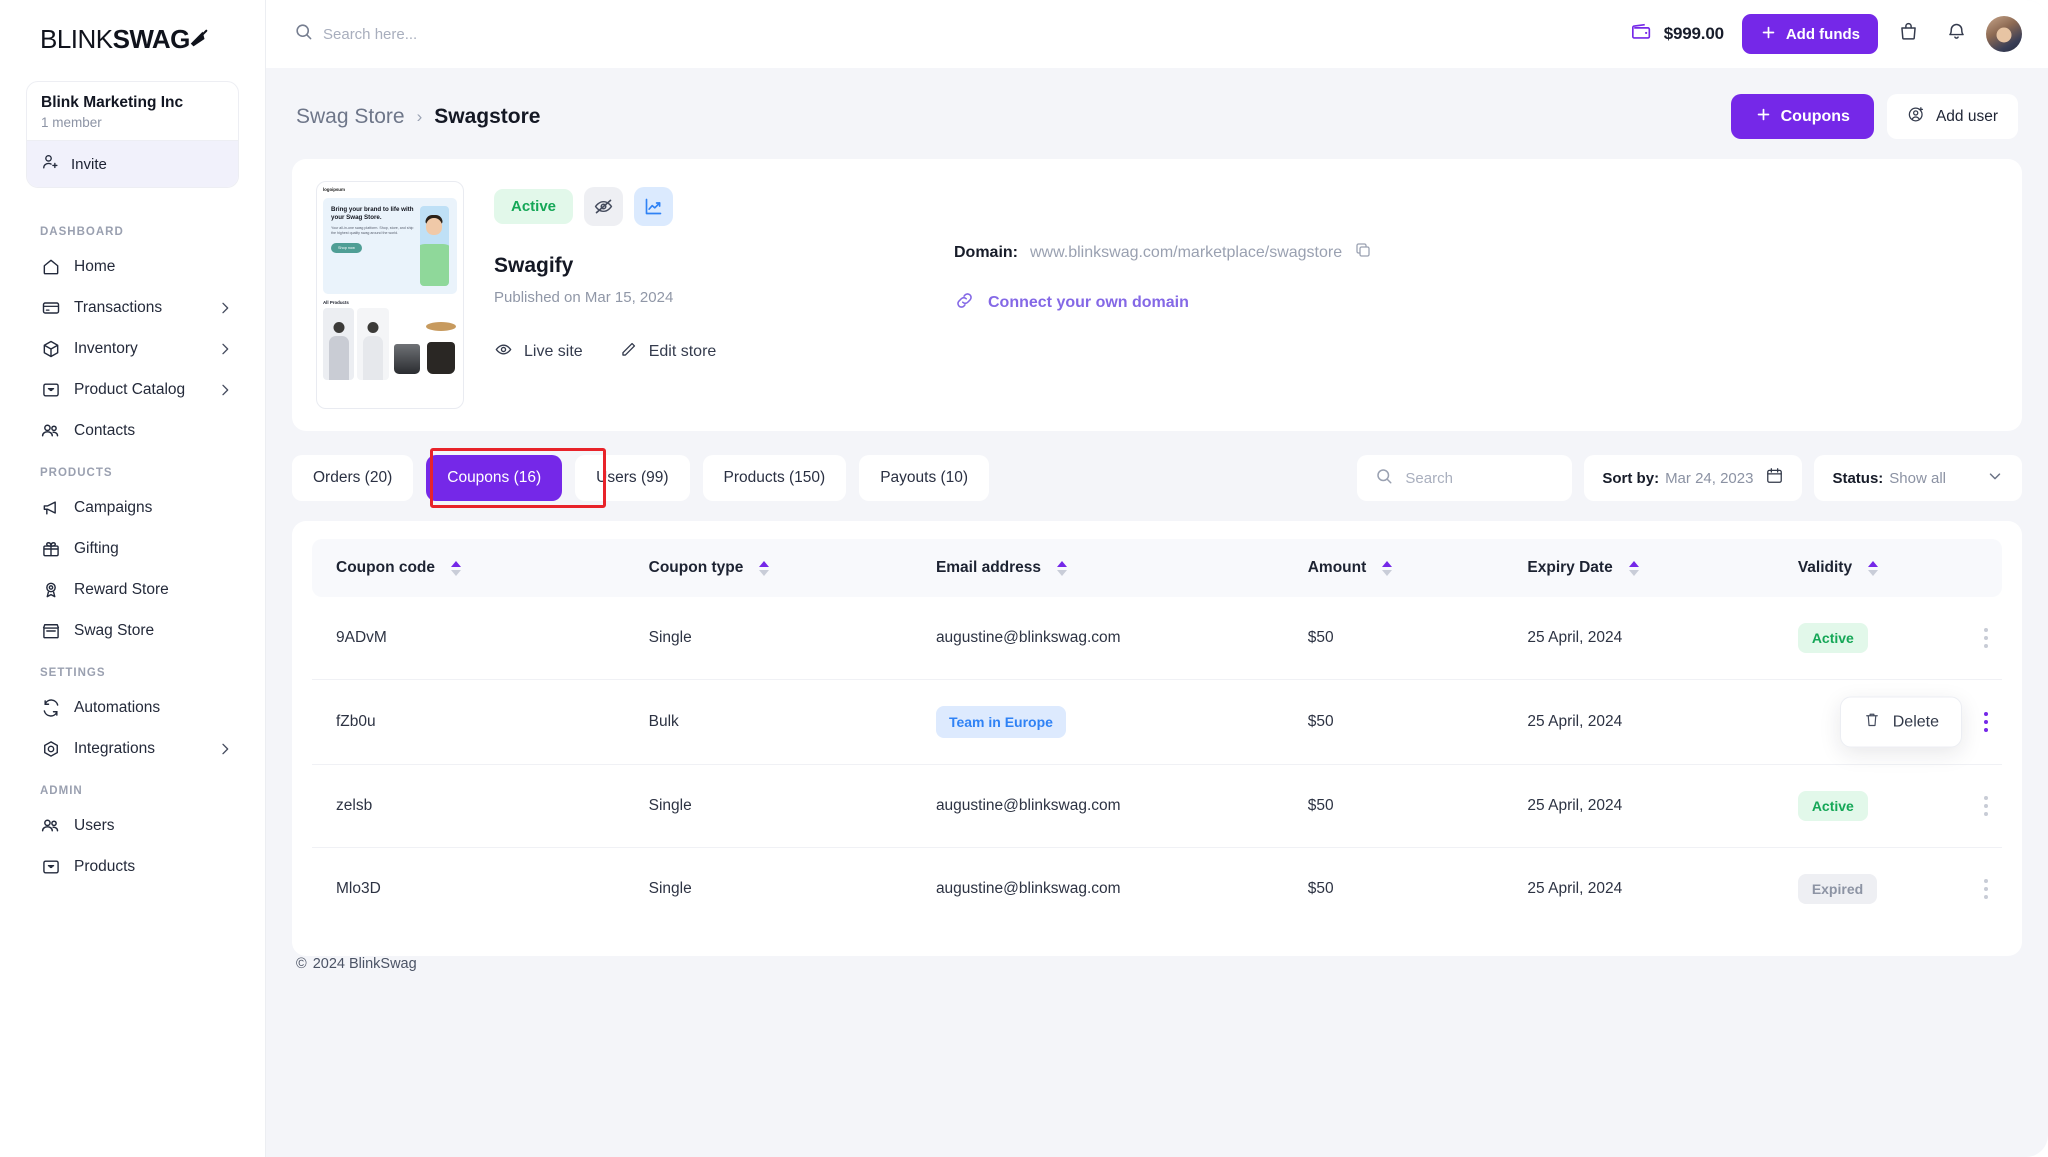 Image resolution: width=2048 pixels, height=1157 pixels. Describe the element at coordinates (132, 825) in the screenshot. I see `sidebar-item-users: Users` at that location.